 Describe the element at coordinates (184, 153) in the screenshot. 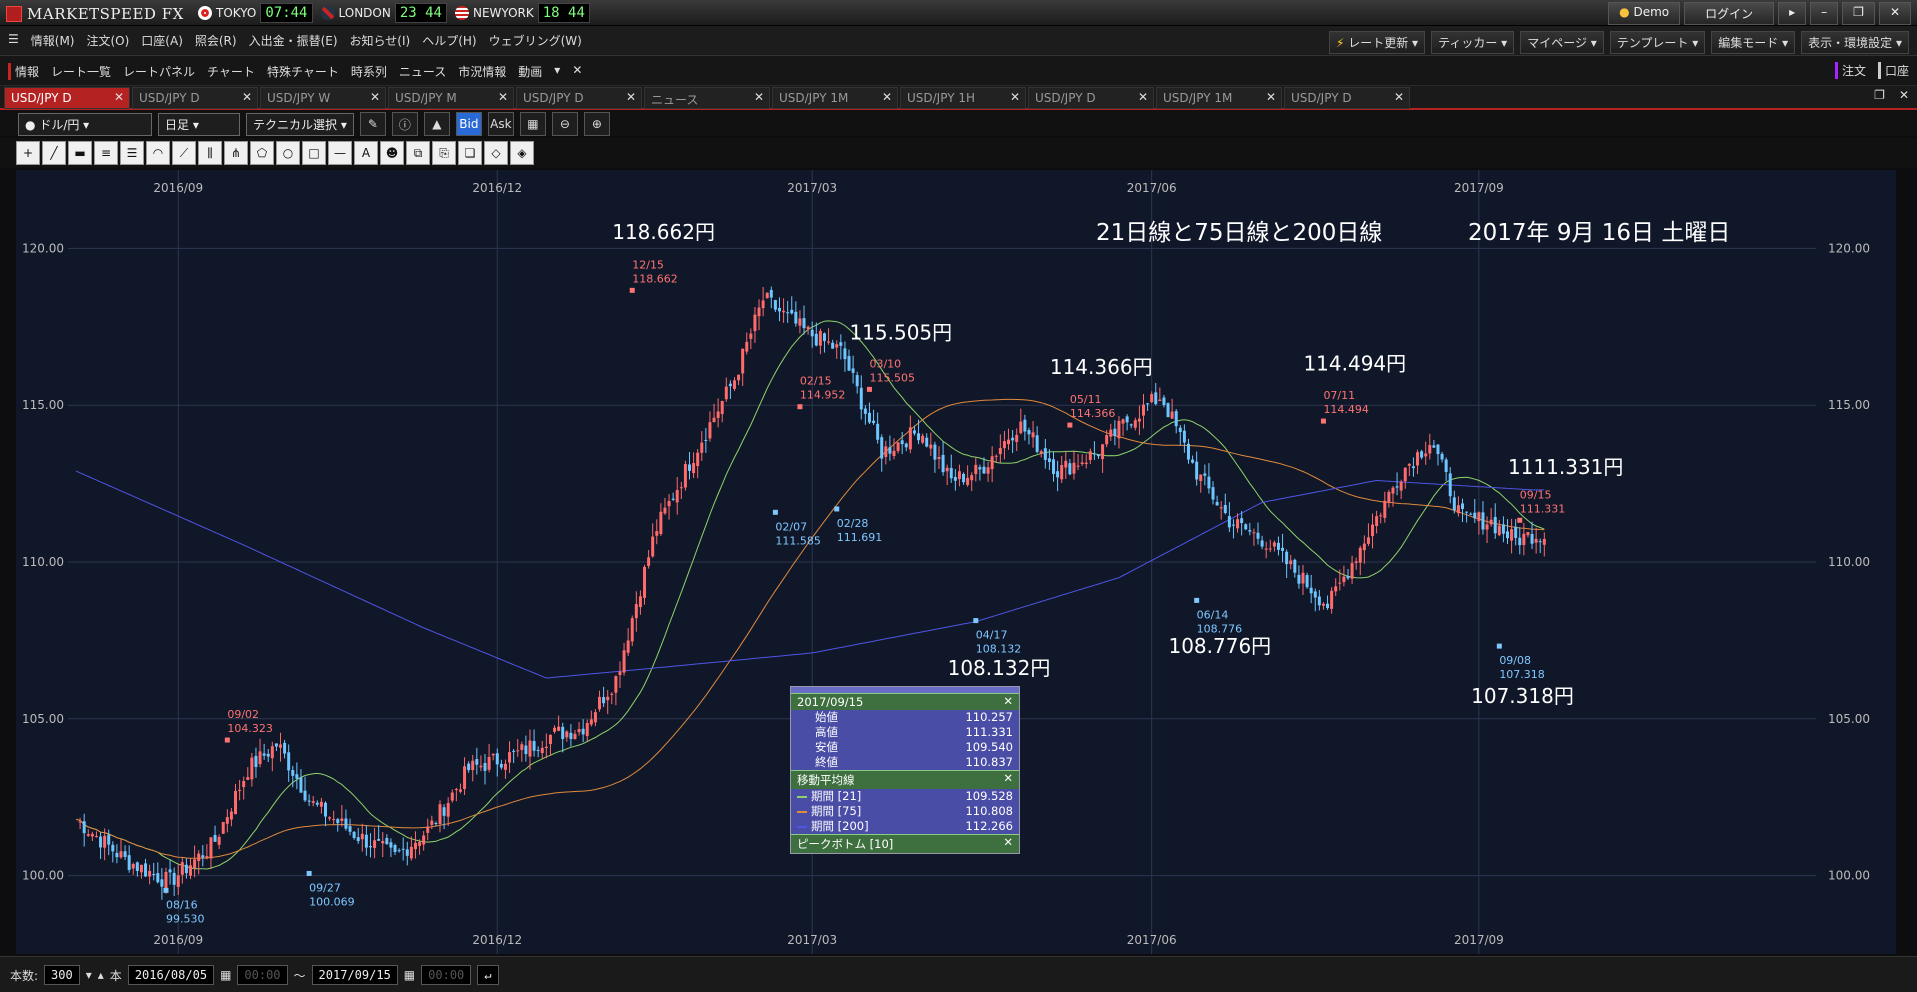

I see `fan-icon: ⟋` at that location.